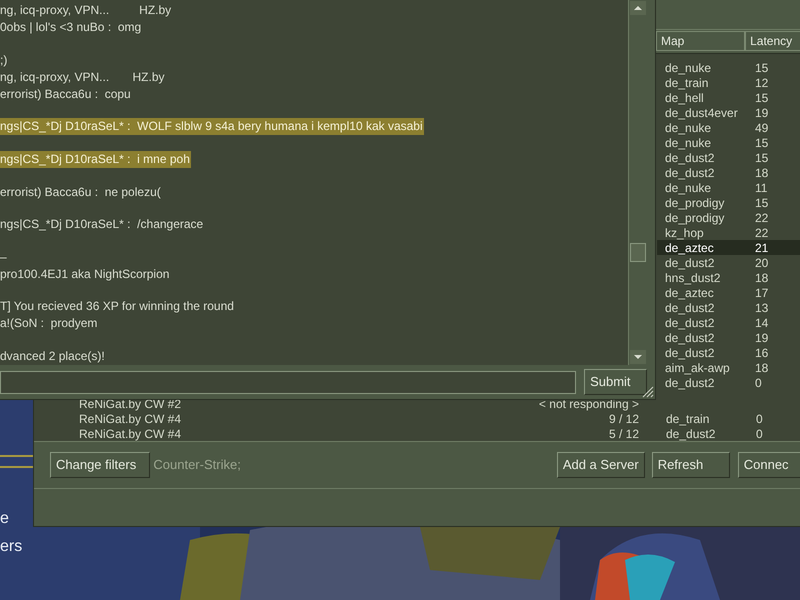 Image resolution: width=800 pixels, height=600 pixels. Describe the element at coordinates (4, 60) in the screenshot. I see `chat-message: ;)` at that location.